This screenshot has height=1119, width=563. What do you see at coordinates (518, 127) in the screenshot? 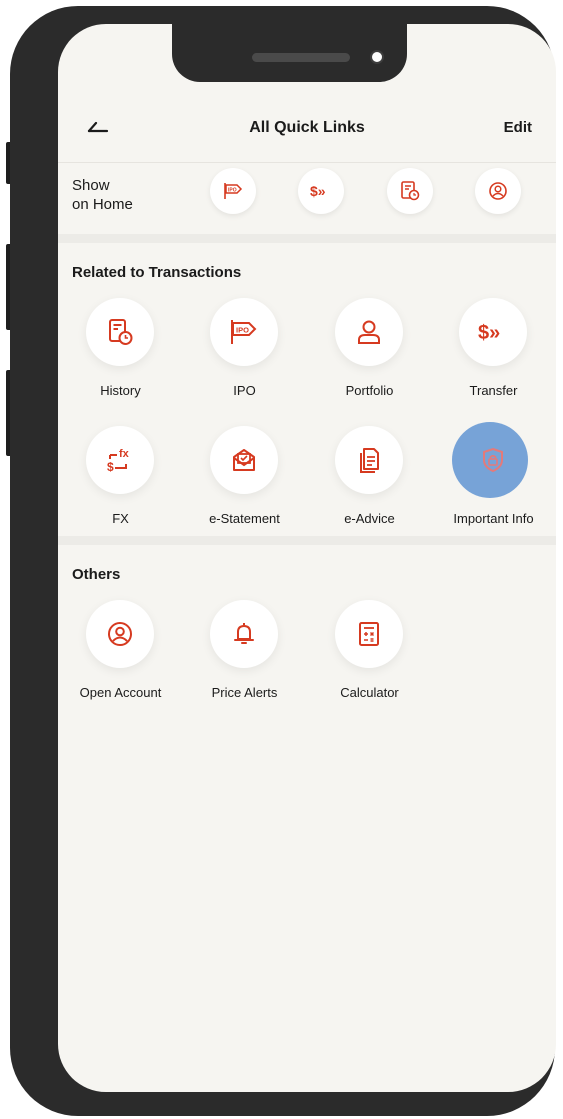
I see `edit-button: Edit` at bounding box center [518, 127].